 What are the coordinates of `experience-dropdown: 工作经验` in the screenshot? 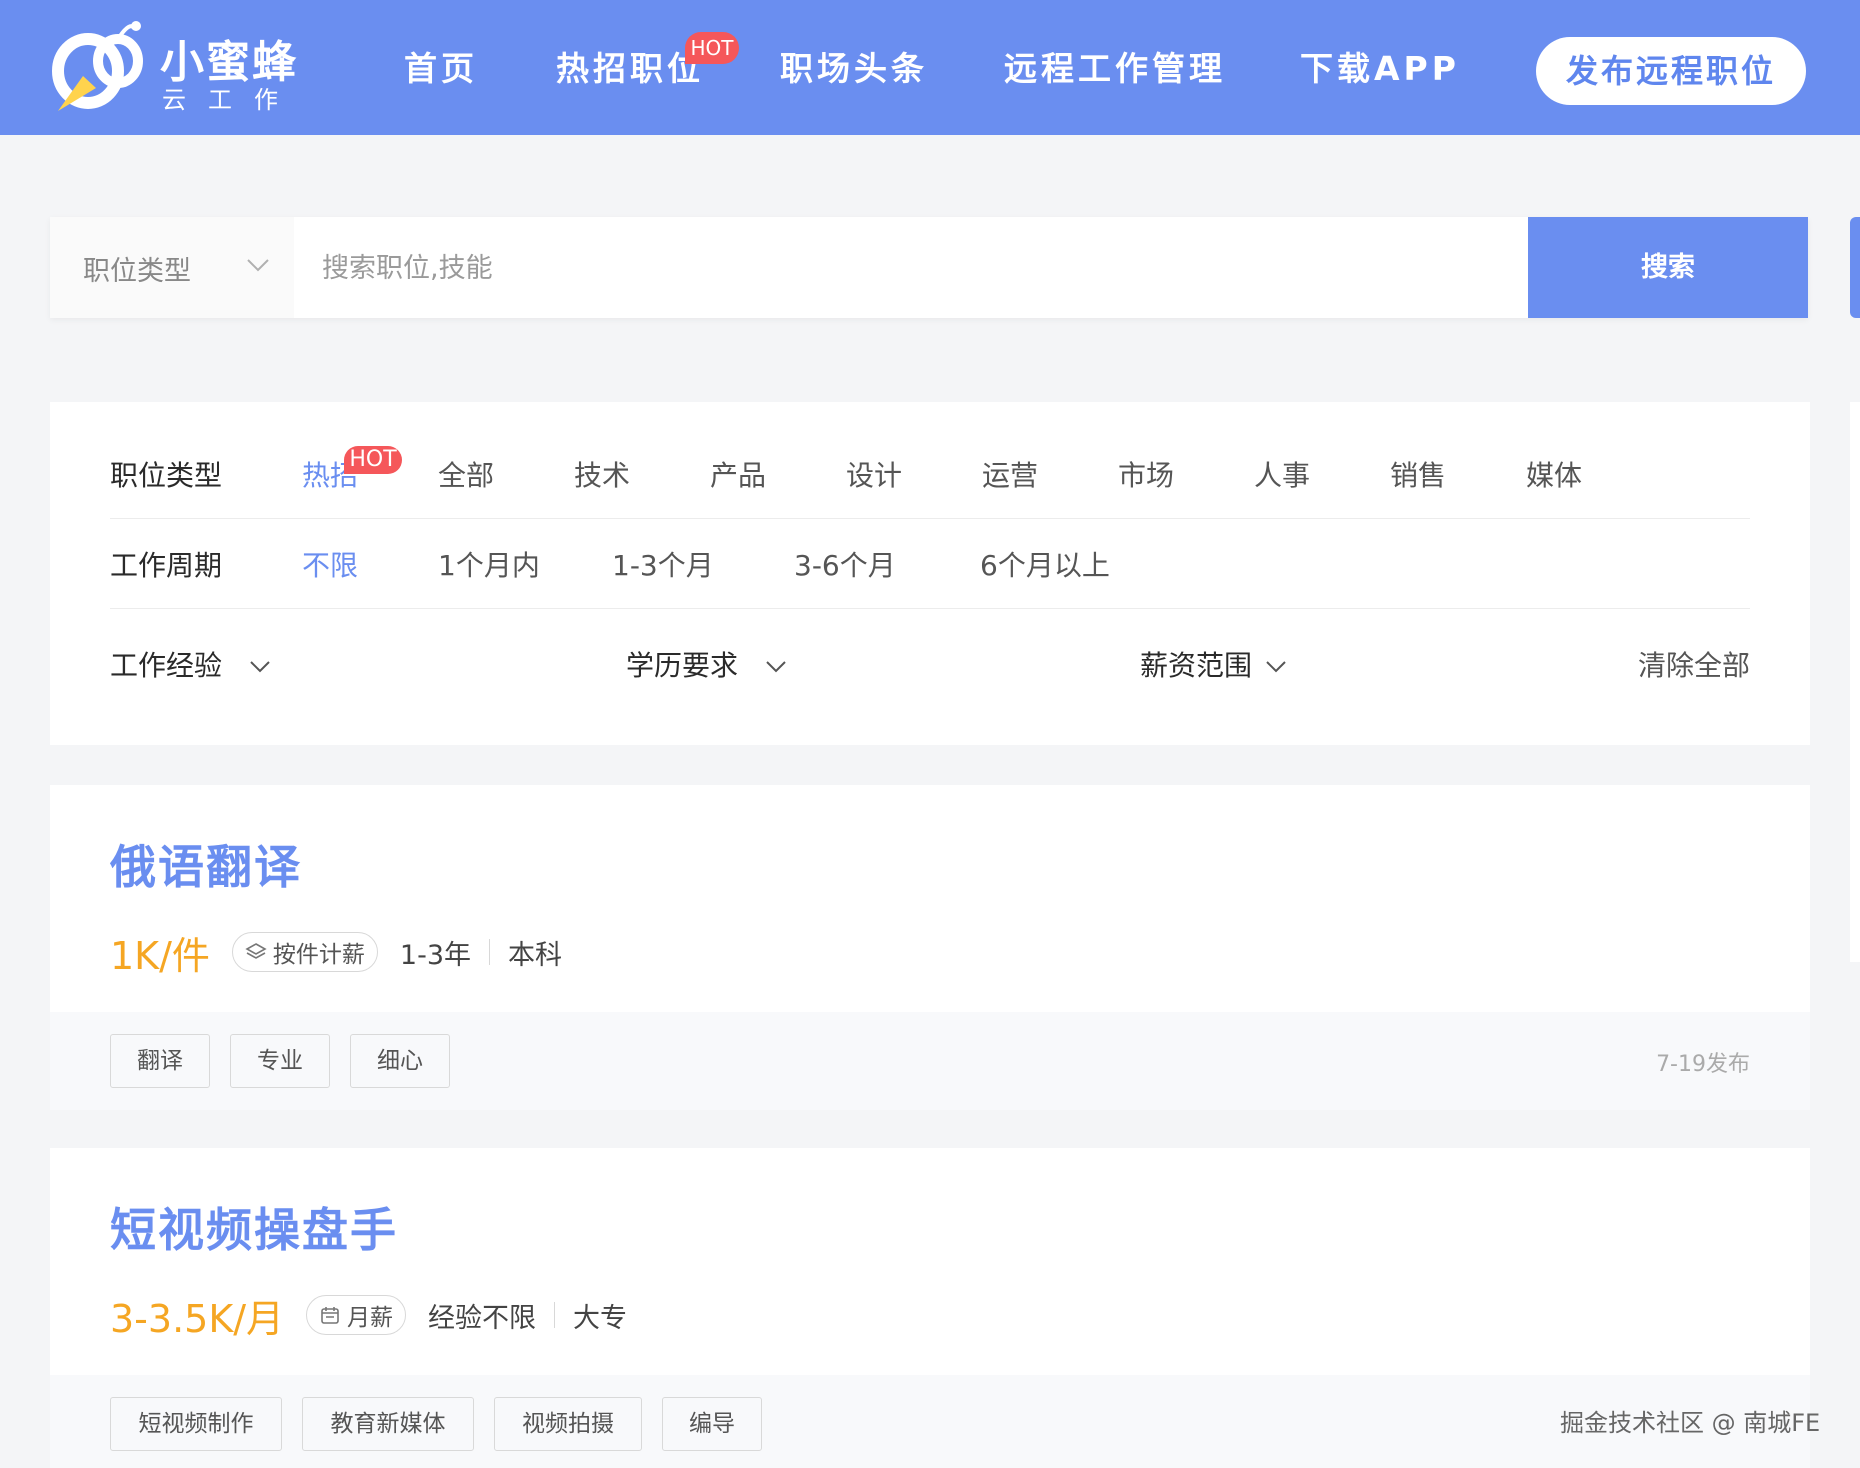 It's located at (190, 664).